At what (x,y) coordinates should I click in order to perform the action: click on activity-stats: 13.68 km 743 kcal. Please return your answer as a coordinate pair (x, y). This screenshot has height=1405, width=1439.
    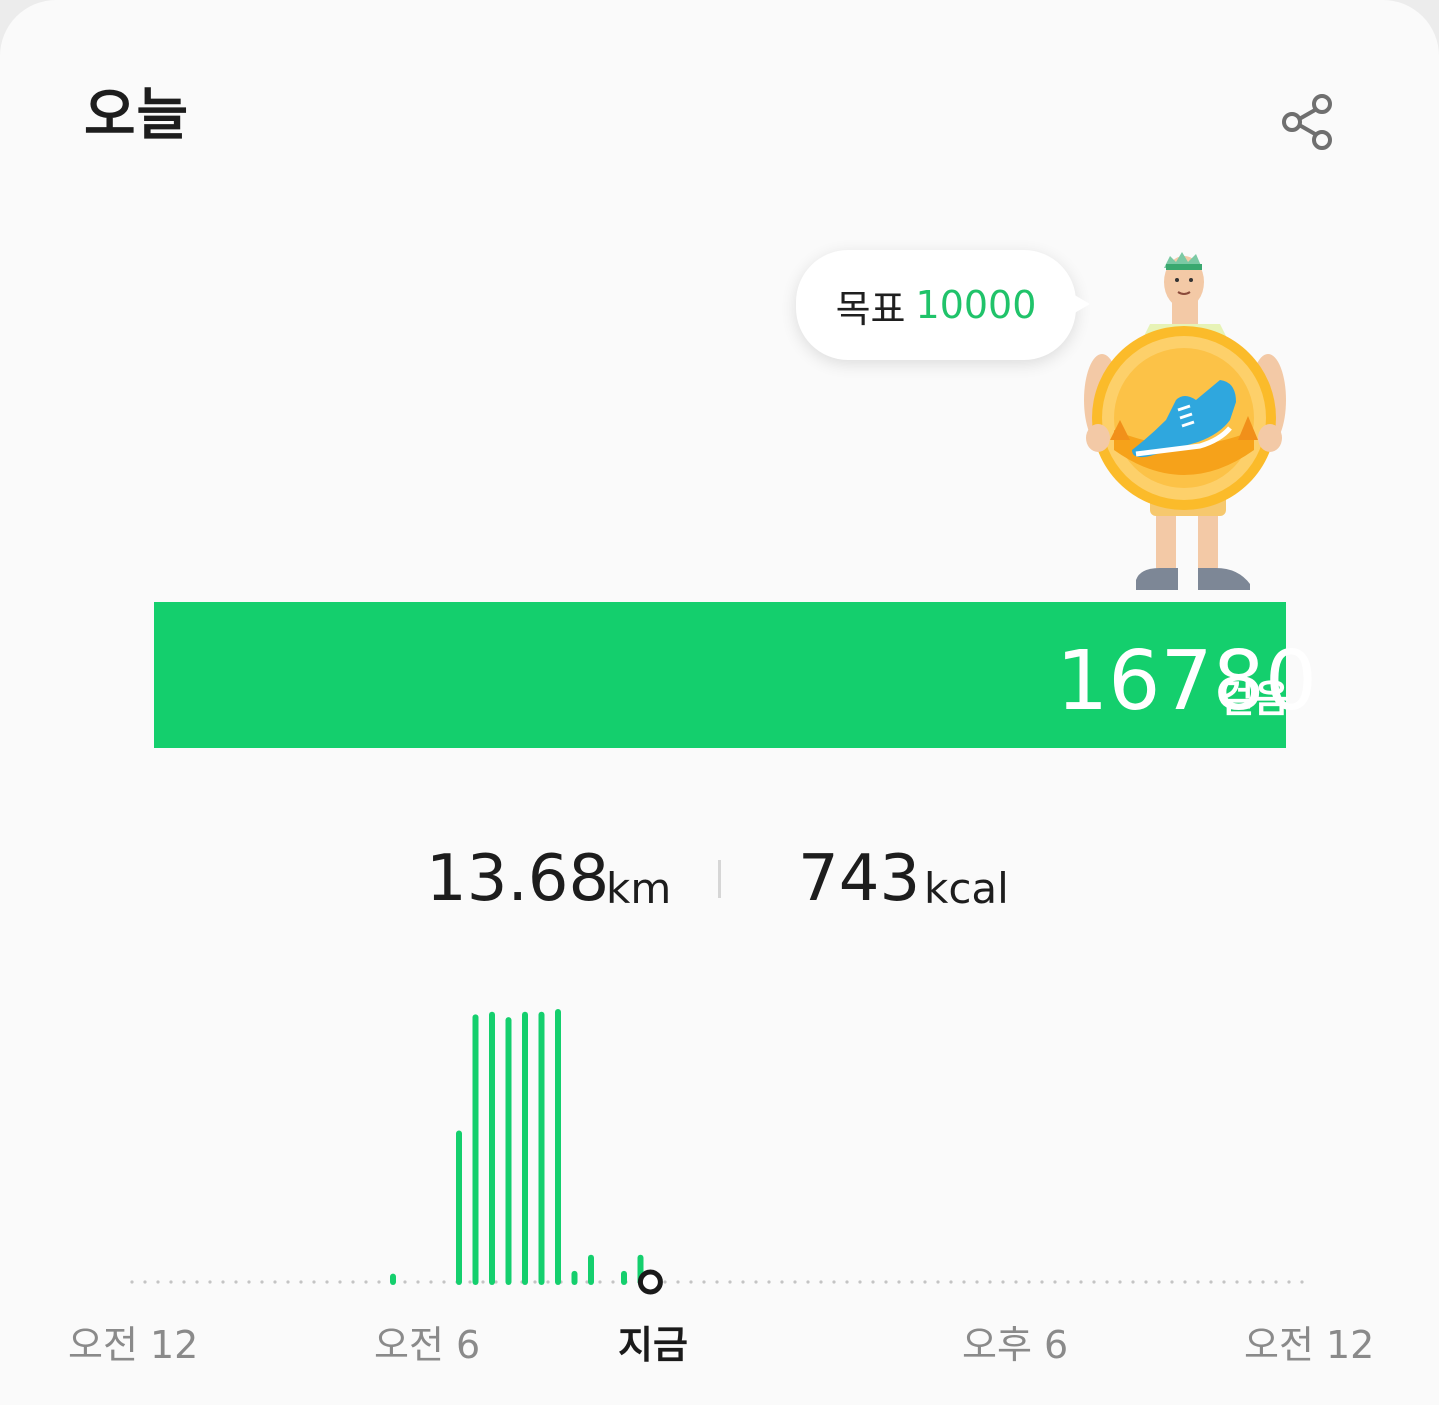
    Looking at the image, I should click on (719, 885).